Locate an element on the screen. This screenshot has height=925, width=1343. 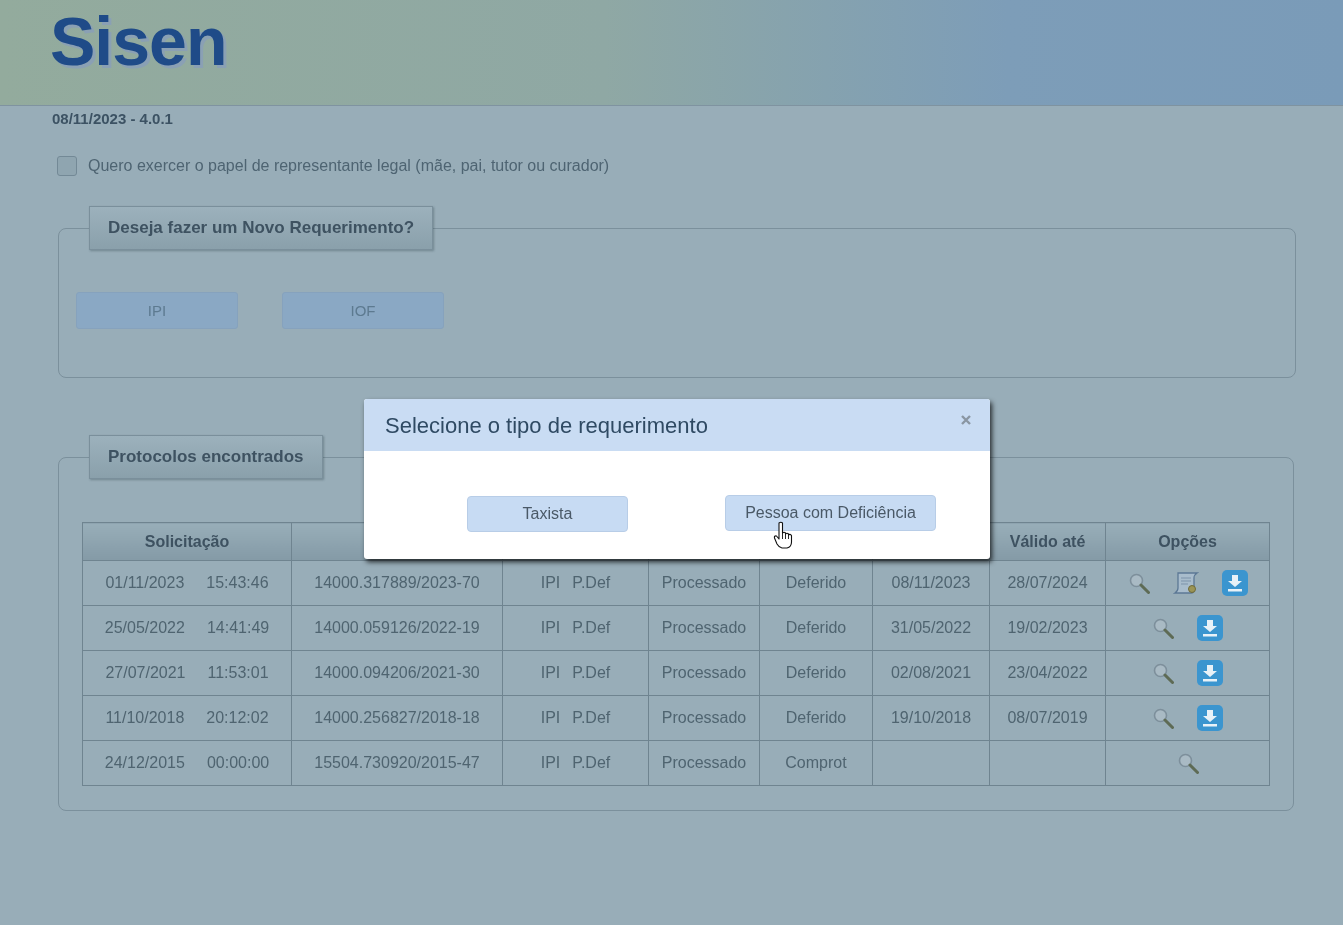
table-cell: 14000.256827/2018-18 is located at coordinates (397, 718).